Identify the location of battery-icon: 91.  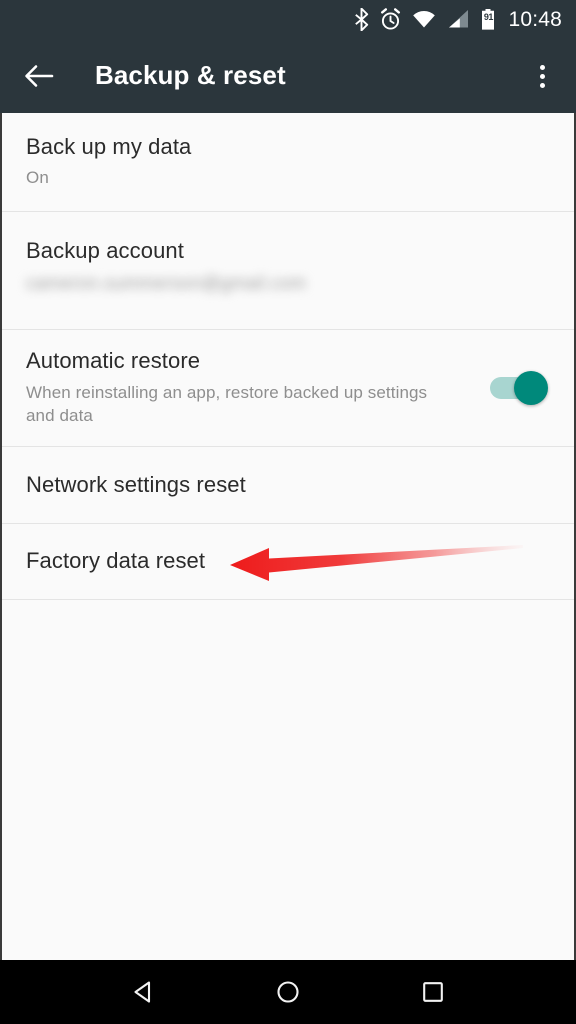
(488, 19).